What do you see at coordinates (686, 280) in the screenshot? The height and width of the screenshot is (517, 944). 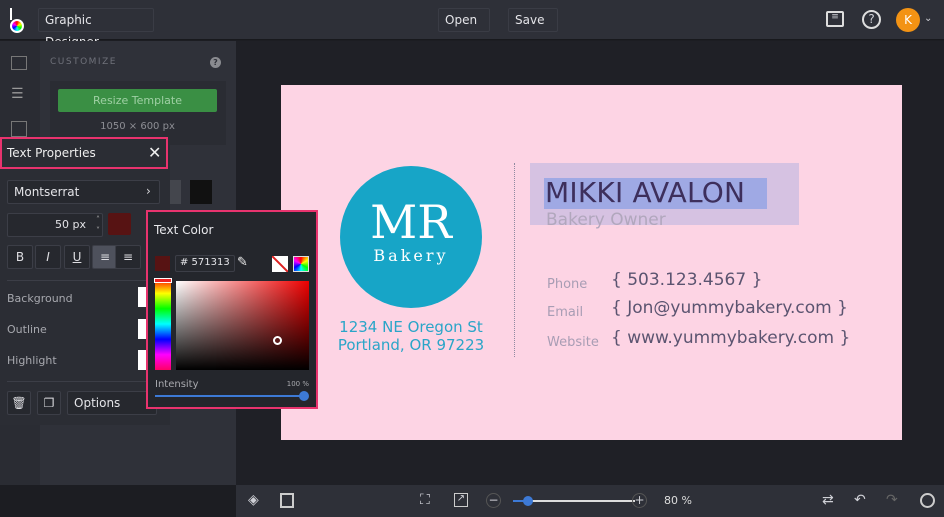 I see `contact-value: { 503.123.4567 }` at bounding box center [686, 280].